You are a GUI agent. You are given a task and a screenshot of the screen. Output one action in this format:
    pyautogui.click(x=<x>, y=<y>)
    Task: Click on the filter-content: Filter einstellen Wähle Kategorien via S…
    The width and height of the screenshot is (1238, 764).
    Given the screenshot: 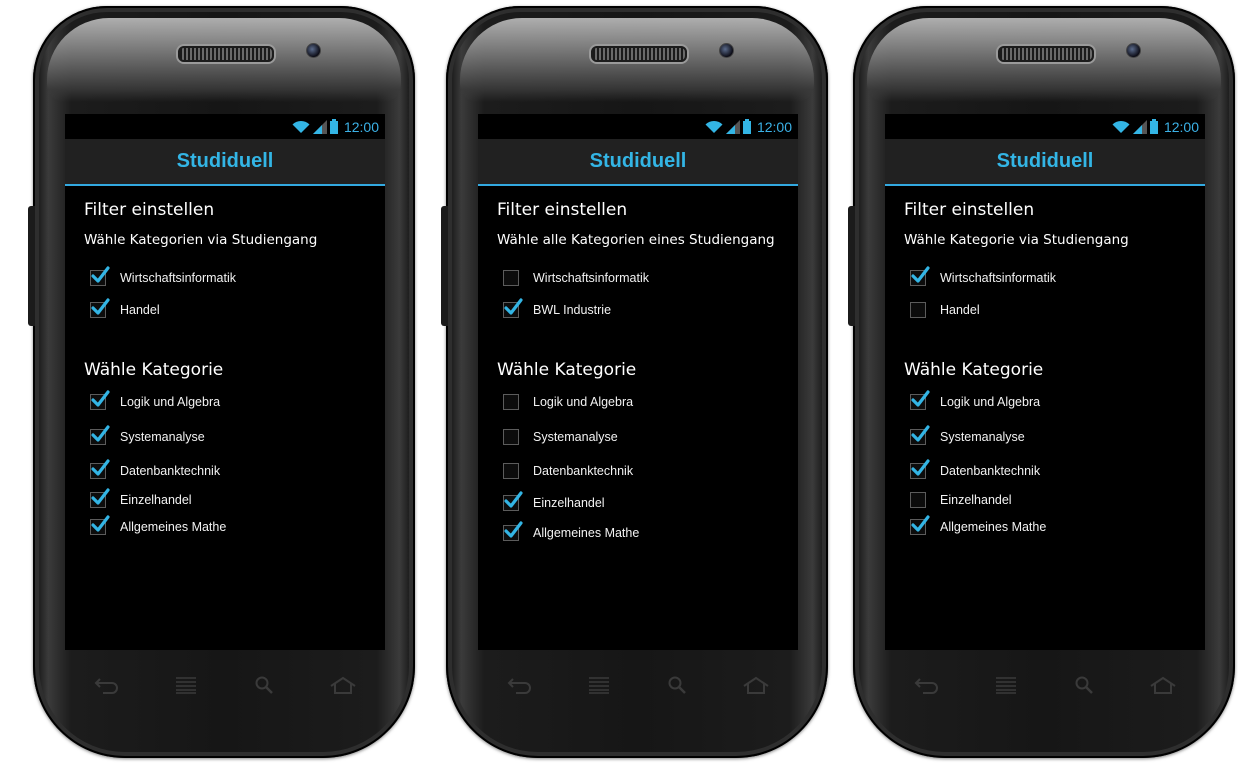 What is the action you would take?
    pyautogui.click(x=225, y=370)
    